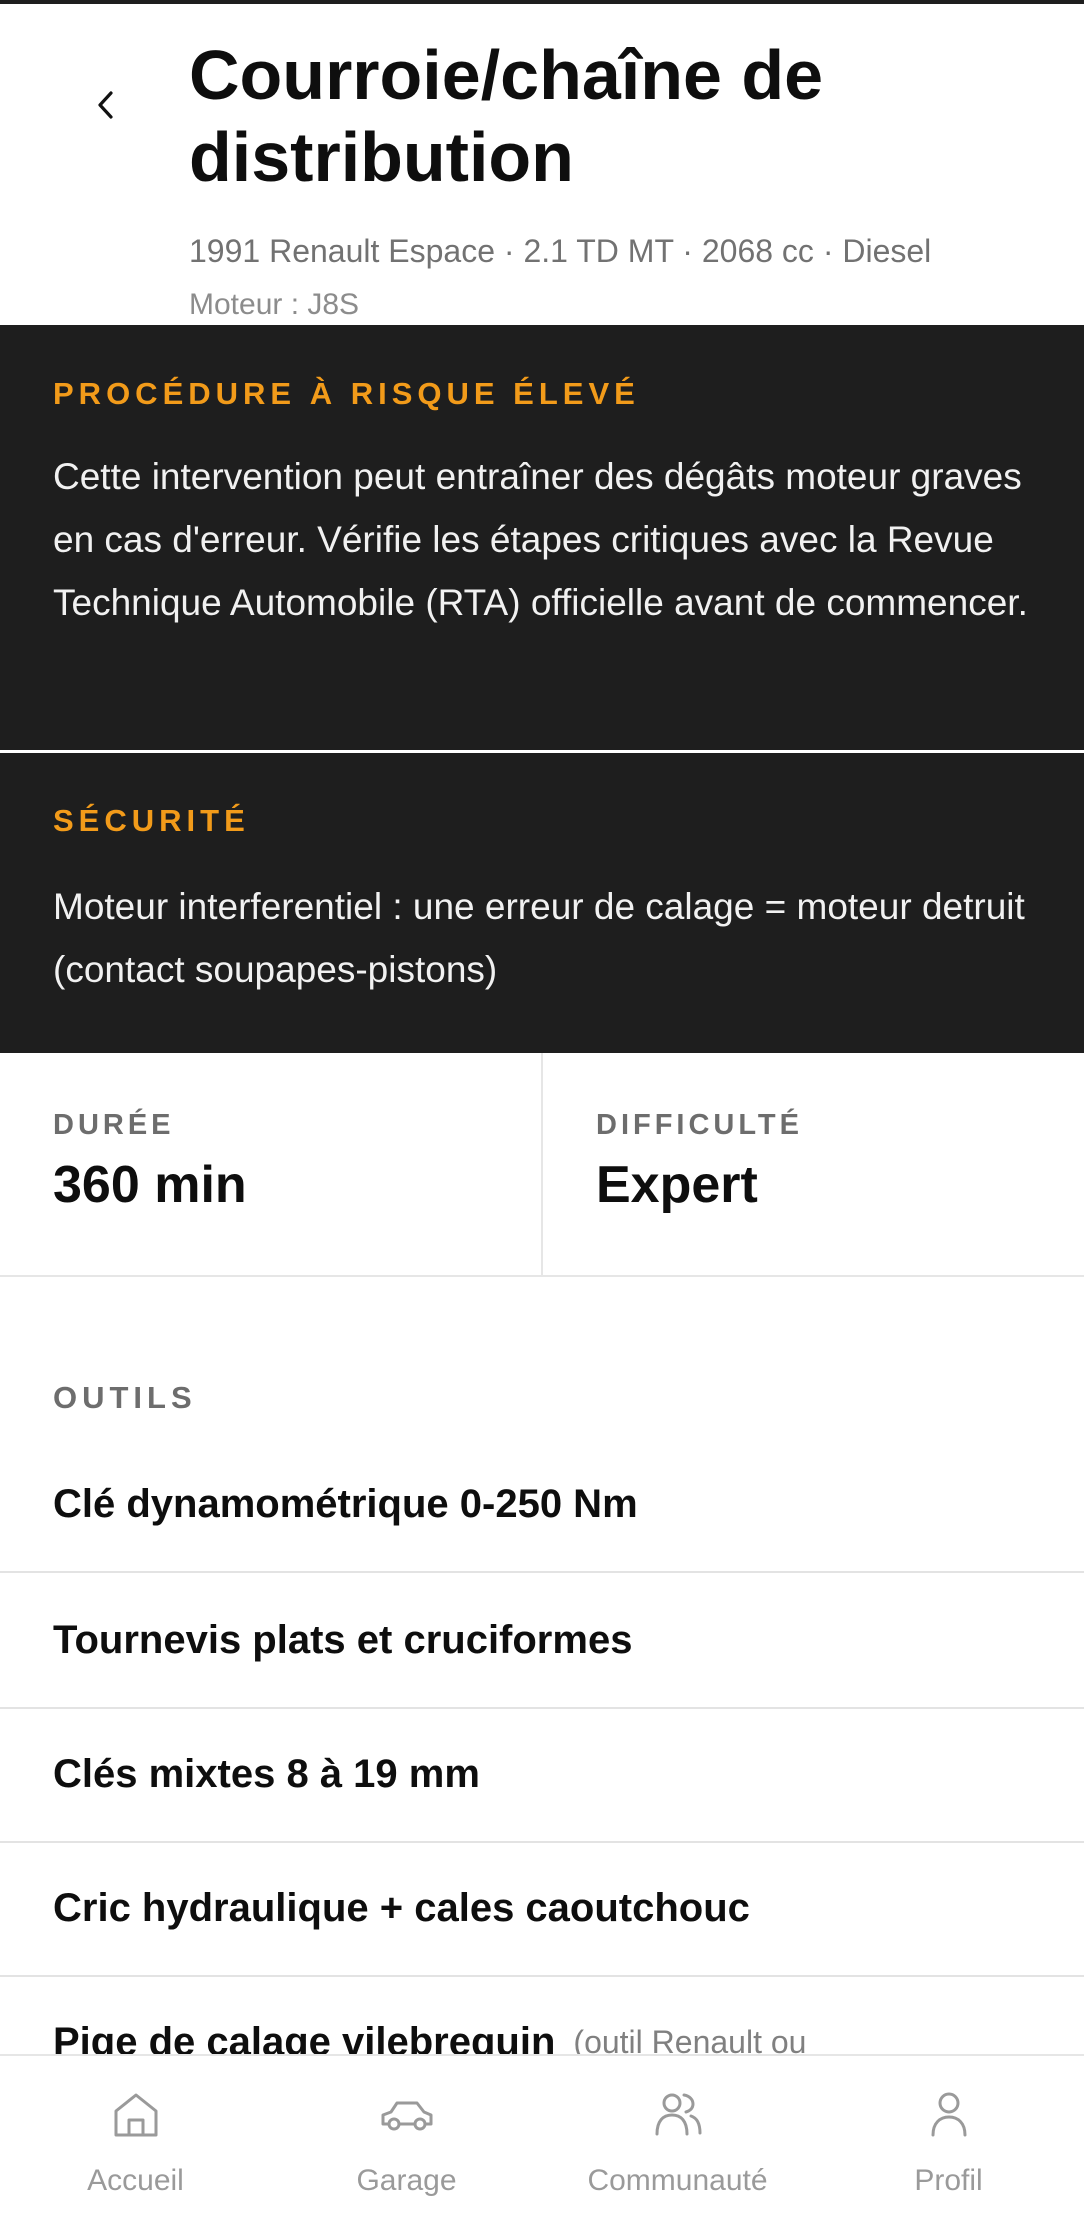 The image size is (1084, 2226). I want to click on tool-item: Clé dynamométrique 0-250 Nm, so click(542, 1505).